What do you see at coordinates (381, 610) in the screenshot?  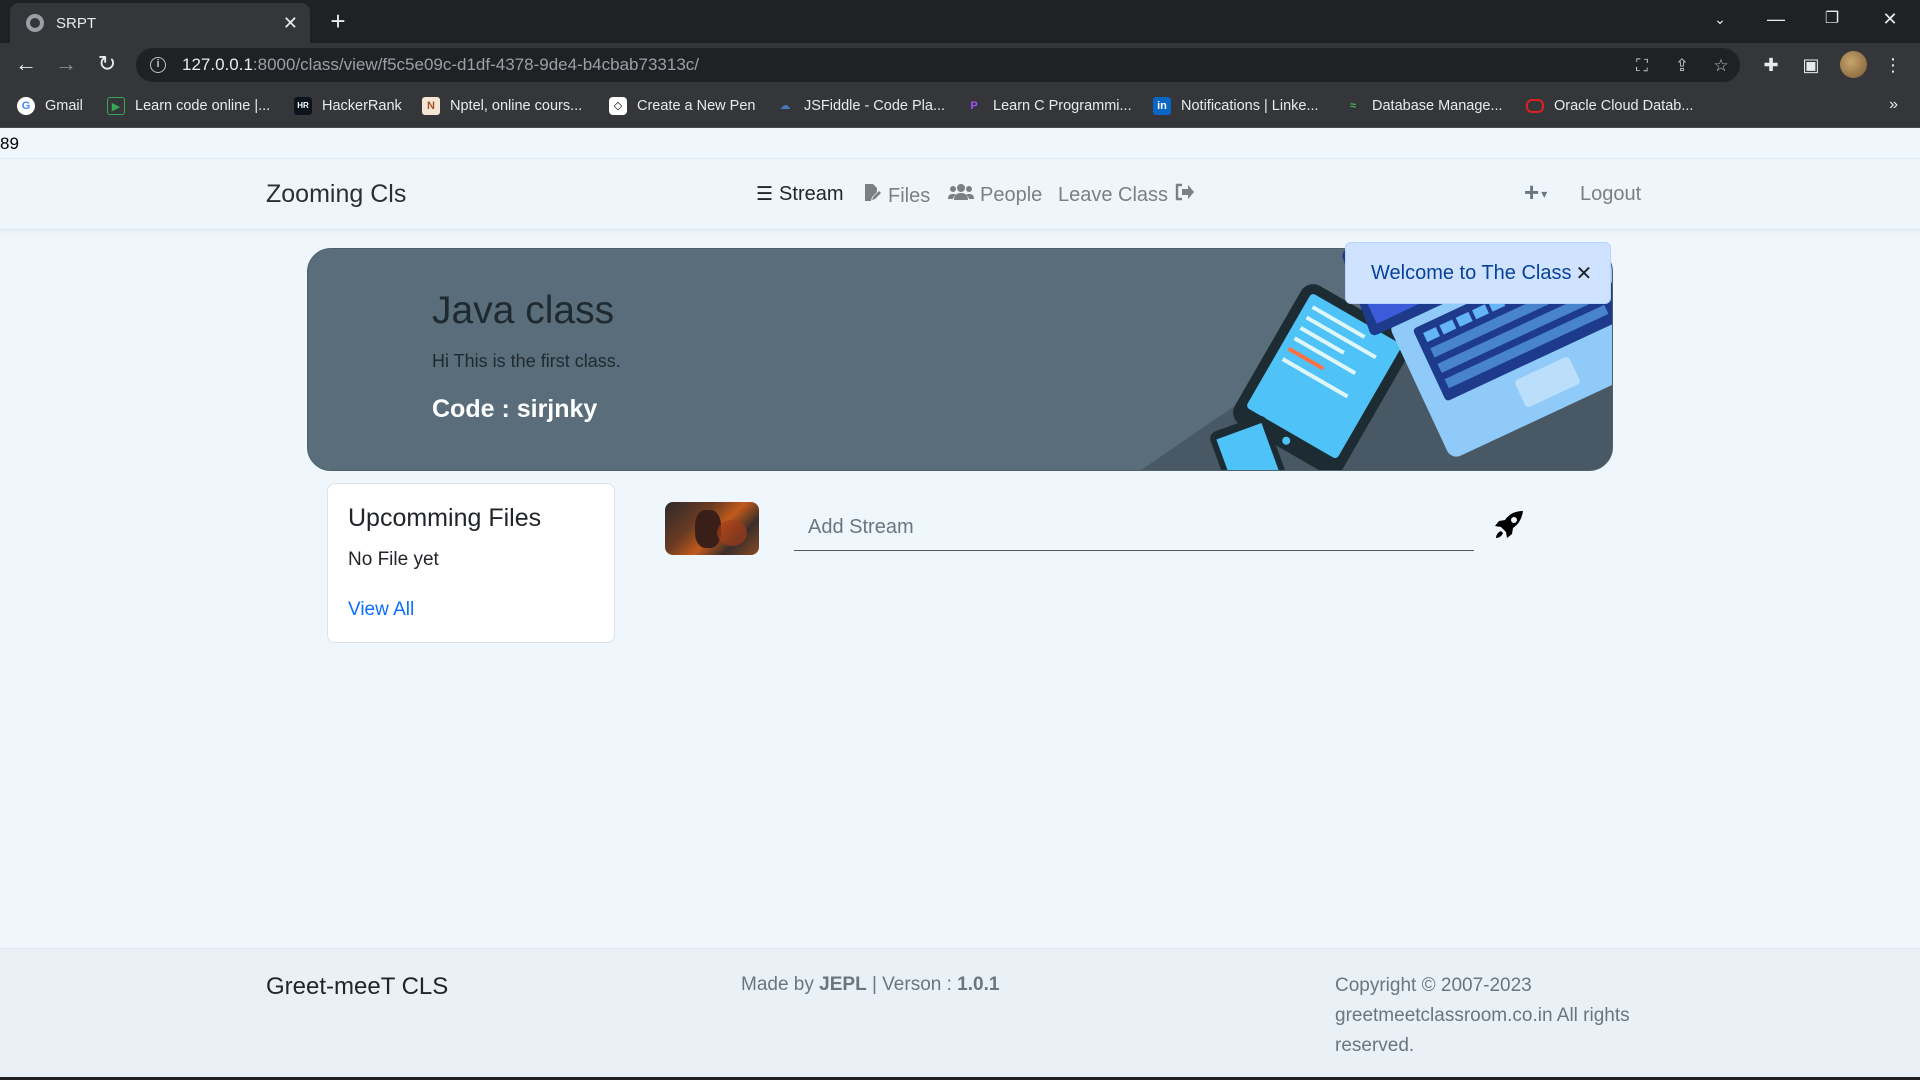 I see `view-all-link: View All` at bounding box center [381, 610].